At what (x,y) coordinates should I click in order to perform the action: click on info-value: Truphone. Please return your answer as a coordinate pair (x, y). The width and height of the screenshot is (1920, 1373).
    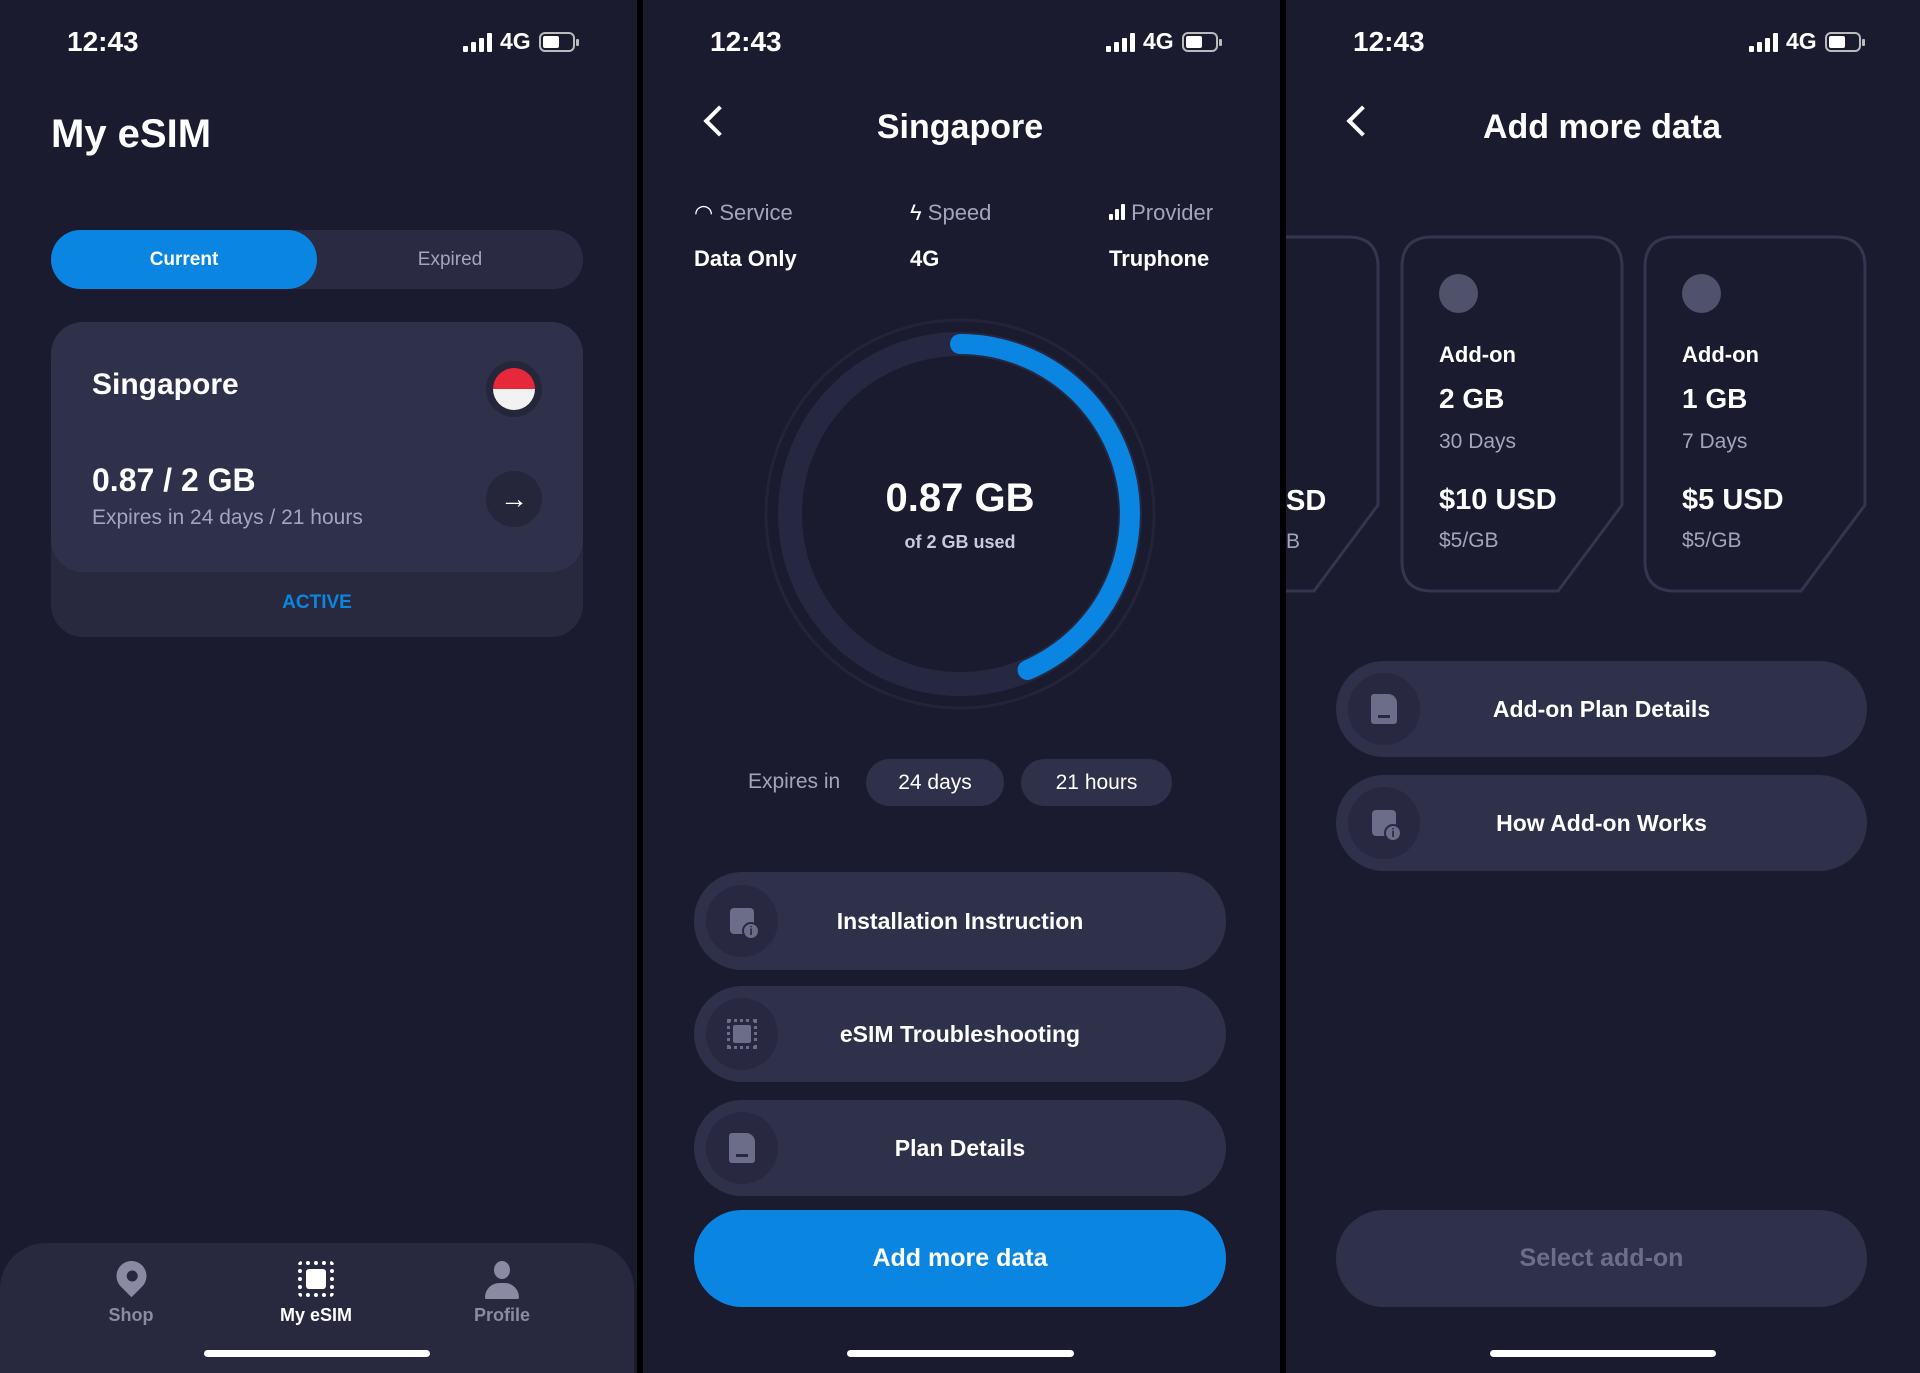
    Looking at the image, I should click on (1159, 258).